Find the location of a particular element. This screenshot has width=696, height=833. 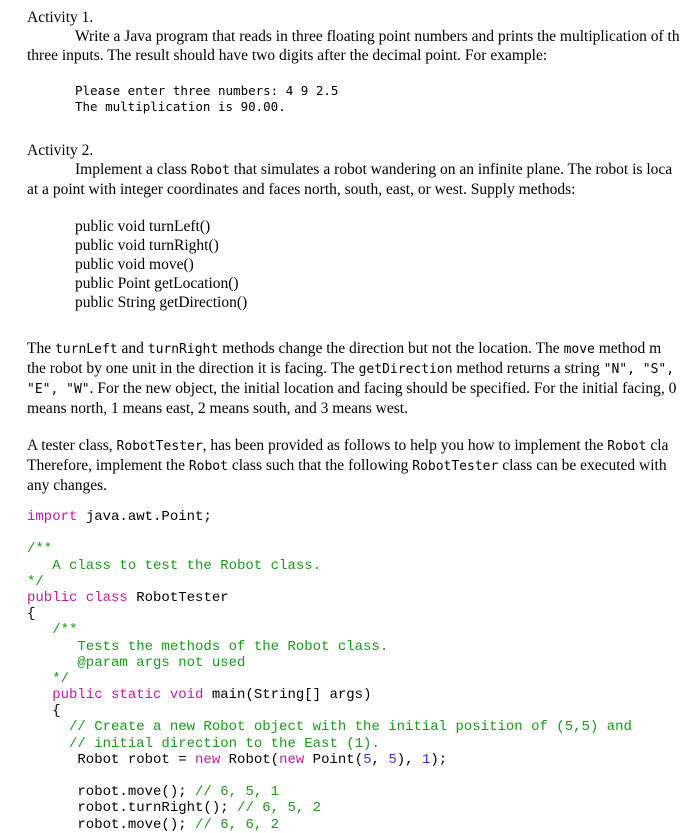

text: class can be executed with is located at coordinates (582, 465).